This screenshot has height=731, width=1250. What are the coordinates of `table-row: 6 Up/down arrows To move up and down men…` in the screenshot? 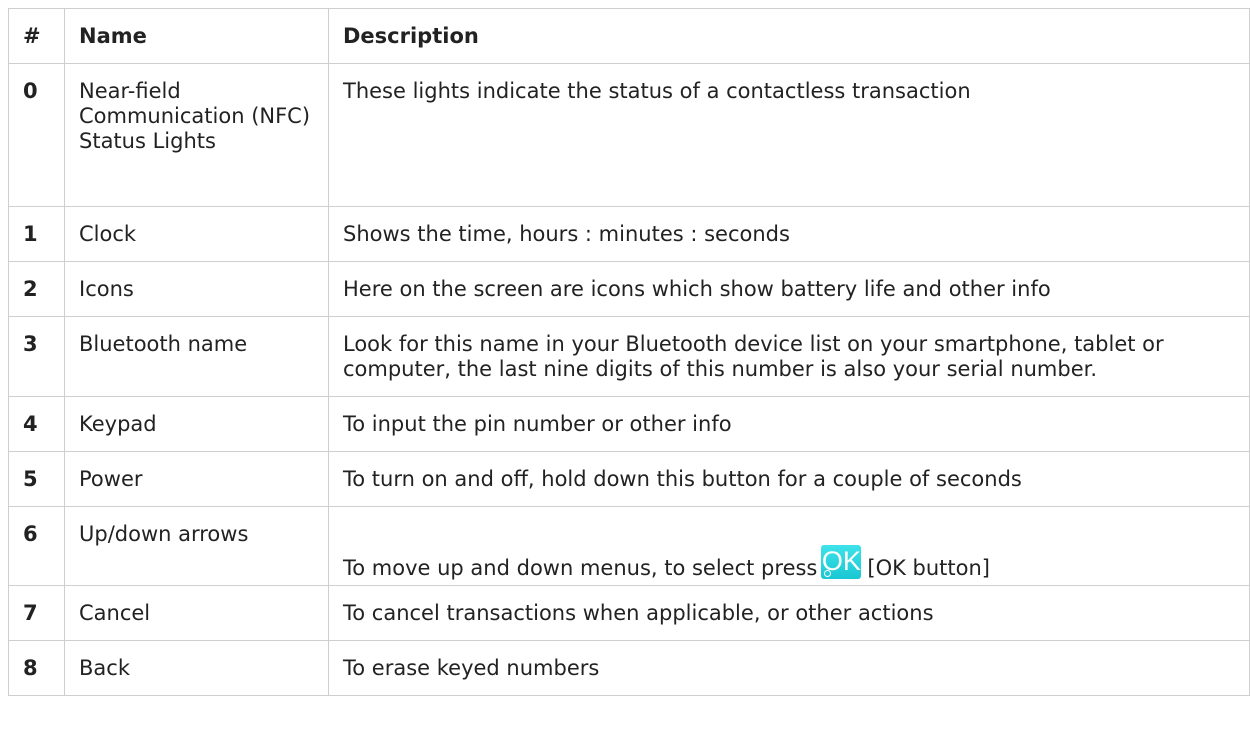 It's located at (629, 546).